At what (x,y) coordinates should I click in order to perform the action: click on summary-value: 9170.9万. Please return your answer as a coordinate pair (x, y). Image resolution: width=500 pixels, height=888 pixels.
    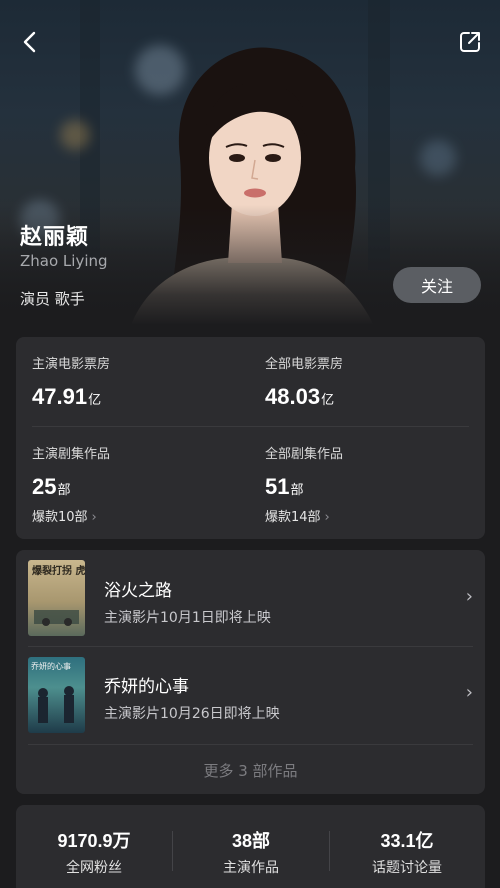
    Looking at the image, I should click on (94, 841).